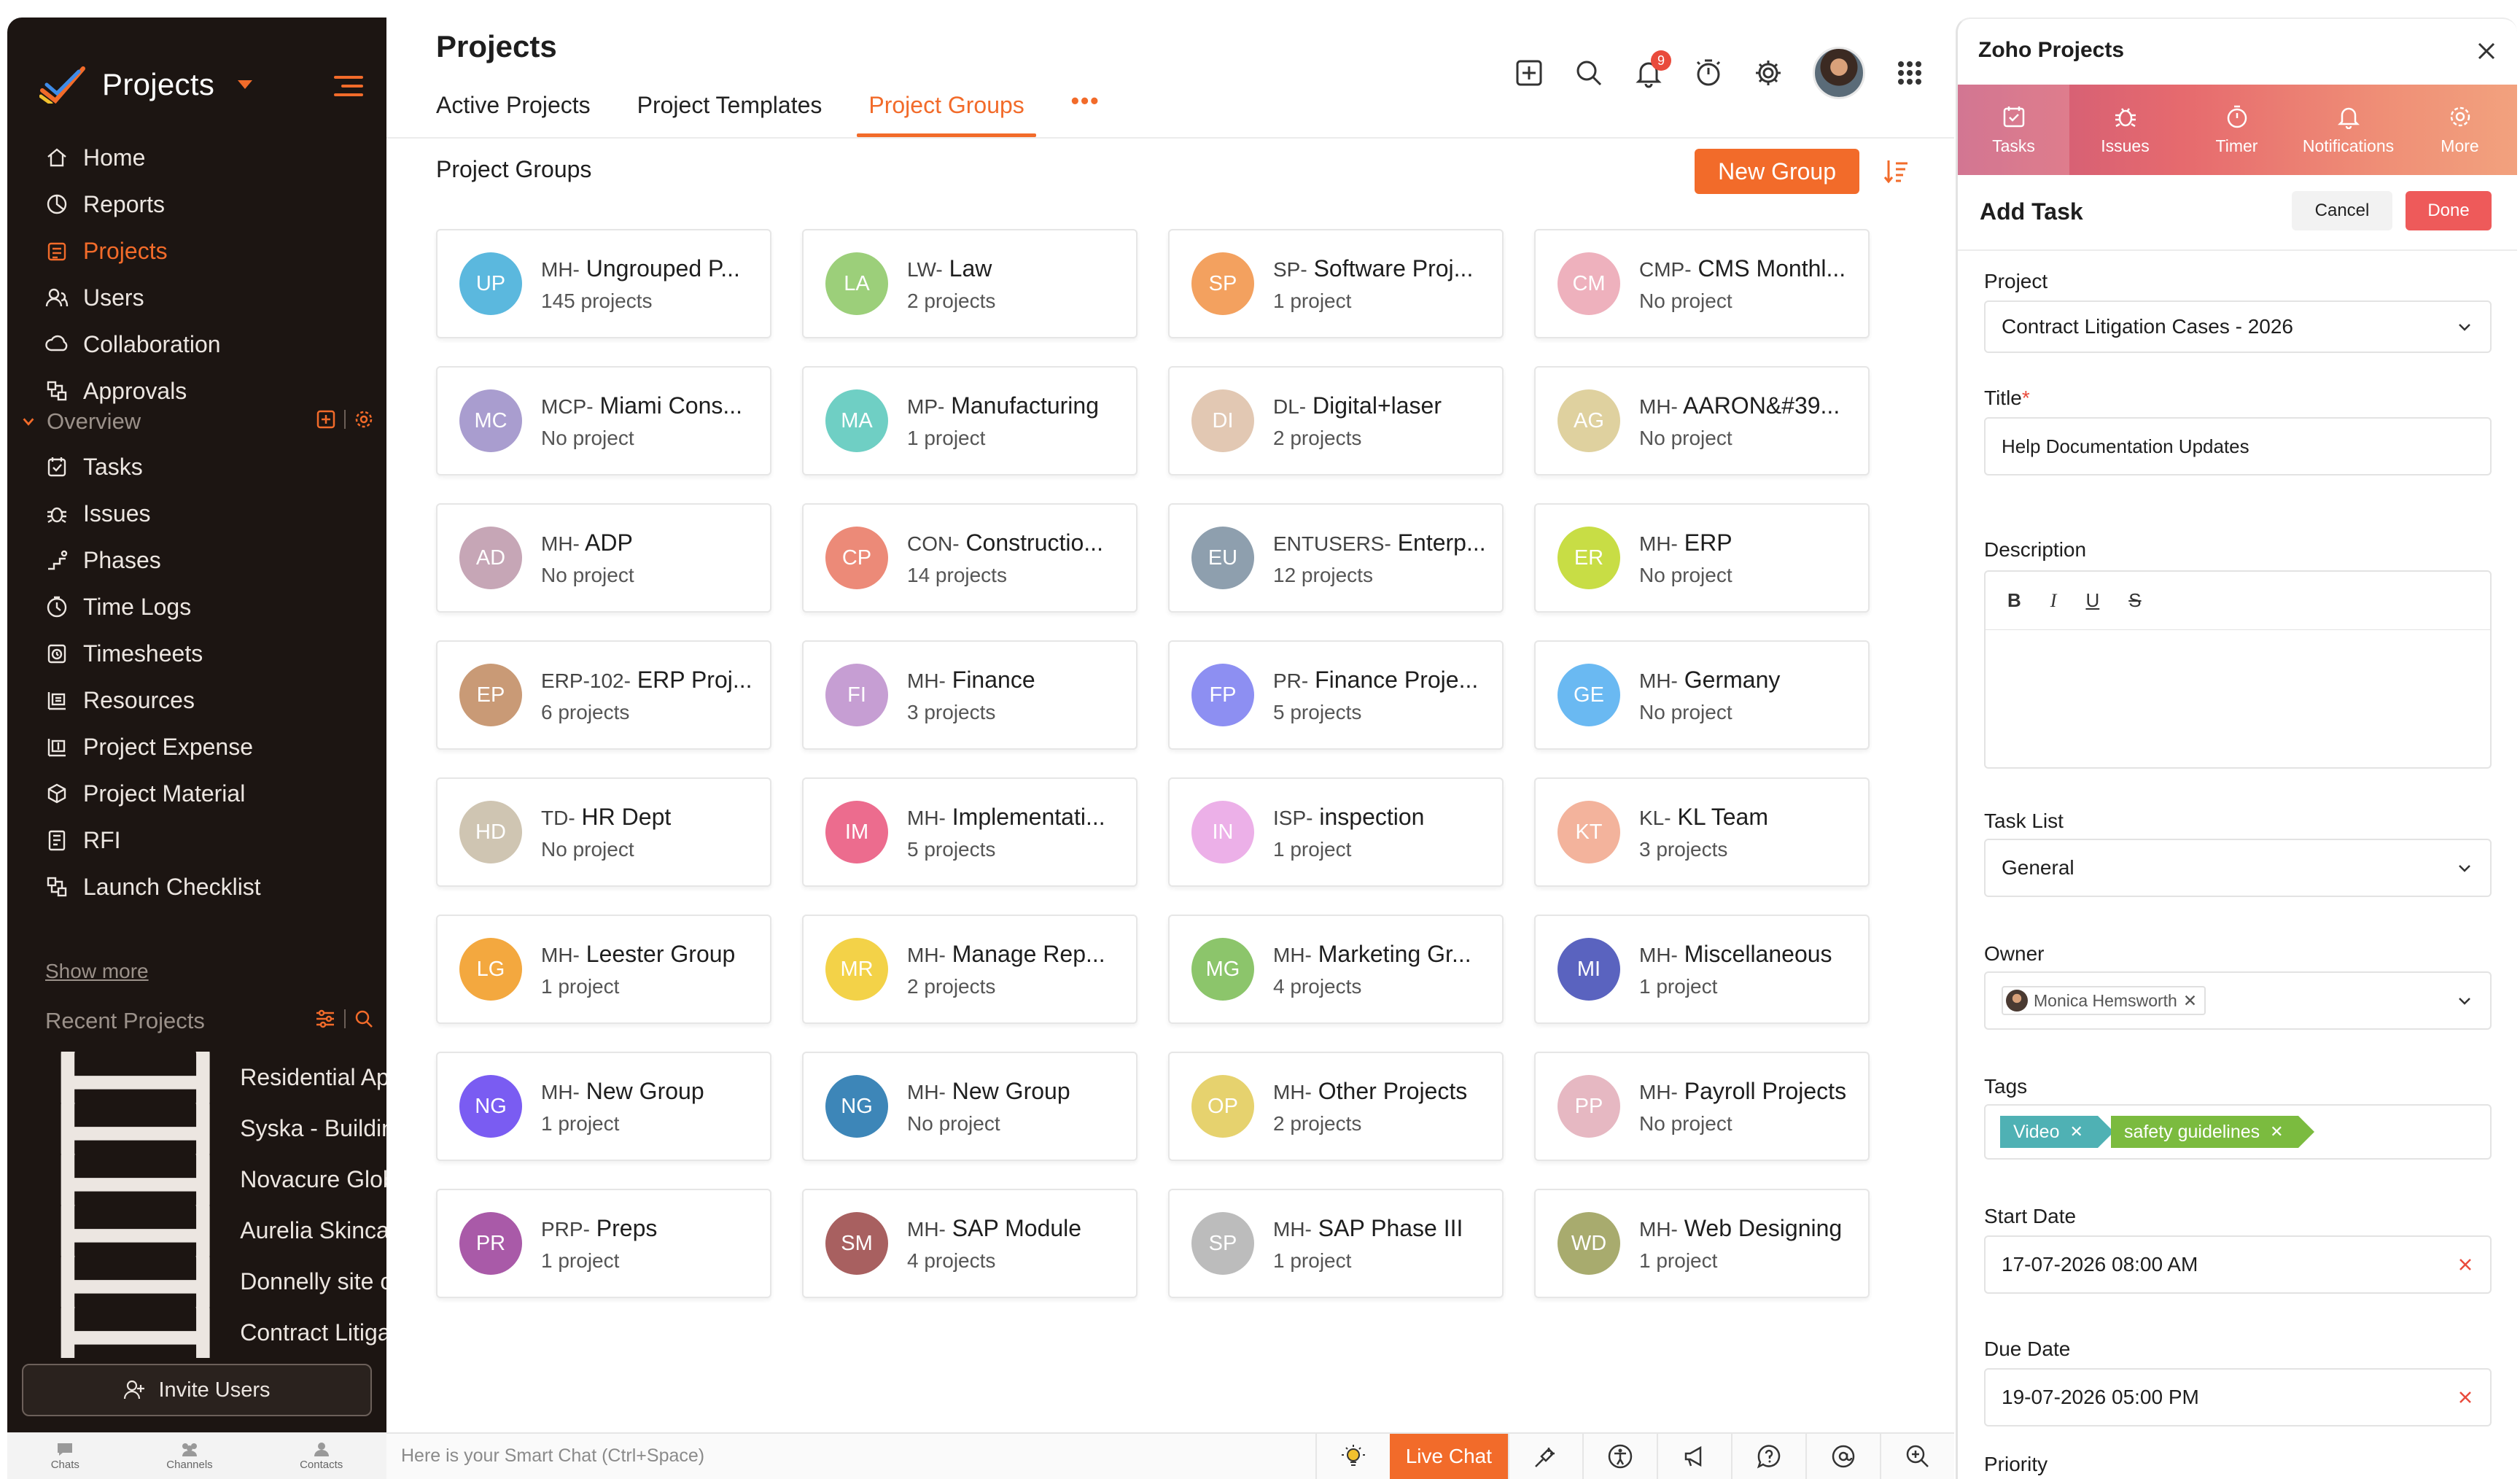 This screenshot has width=2520, height=1479. What do you see at coordinates (2342, 211) in the screenshot?
I see `cancel-button: Cancel` at bounding box center [2342, 211].